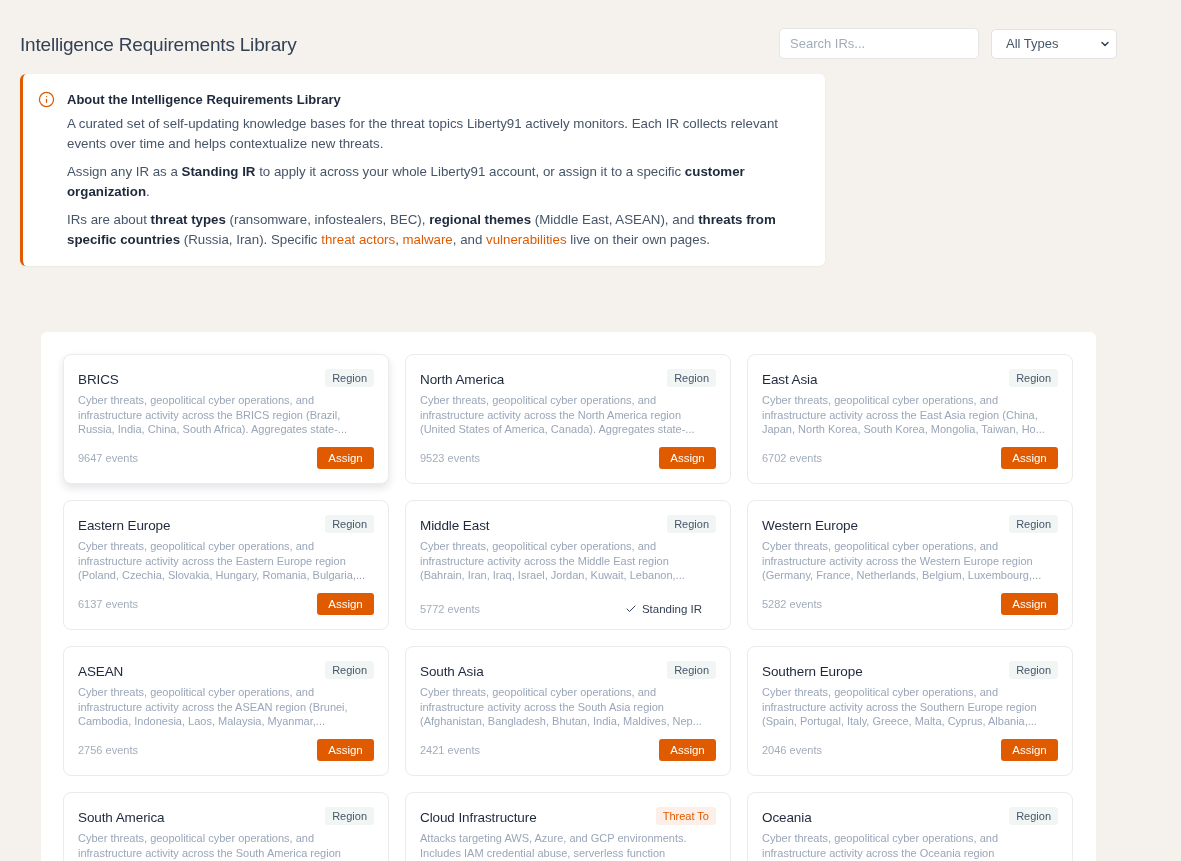  What do you see at coordinates (526, 239) in the screenshot?
I see `text-link: vulnerabilities` at bounding box center [526, 239].